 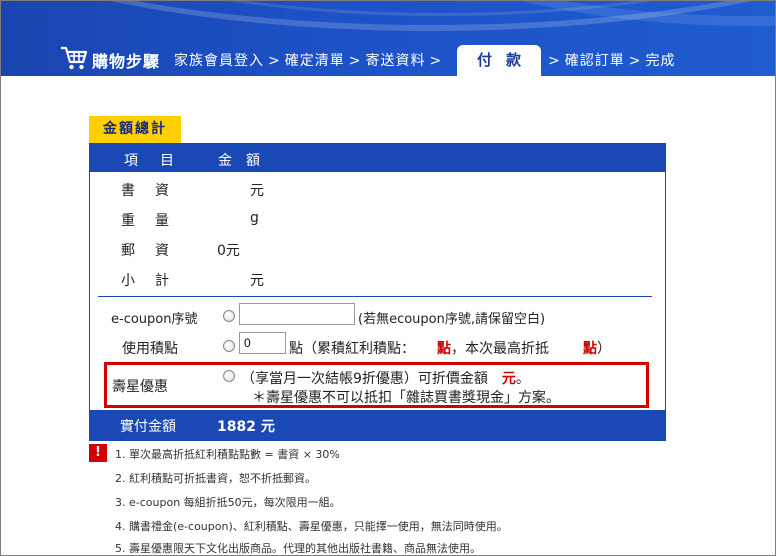 What do you see at coordinates (594, 61) in the screenshot?
I see `step-confirm-order: 確認訂單` at bounding box center [594, 61].